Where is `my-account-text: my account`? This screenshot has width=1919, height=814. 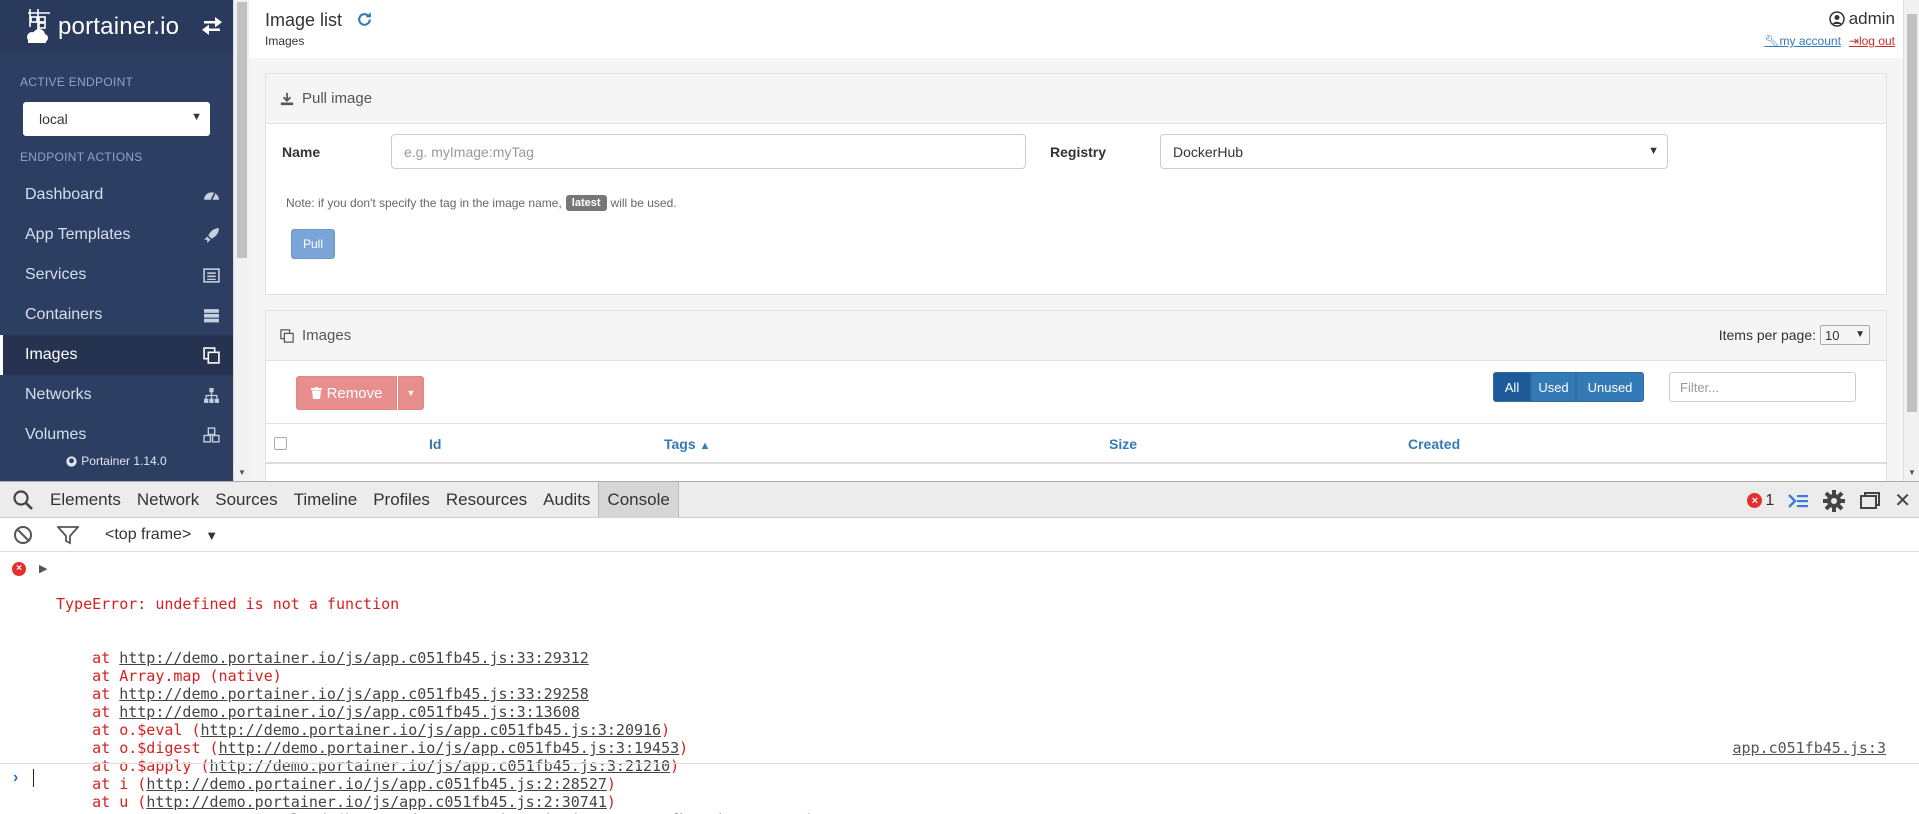 my-account-text: my account is located at coordinates (1810, 41).